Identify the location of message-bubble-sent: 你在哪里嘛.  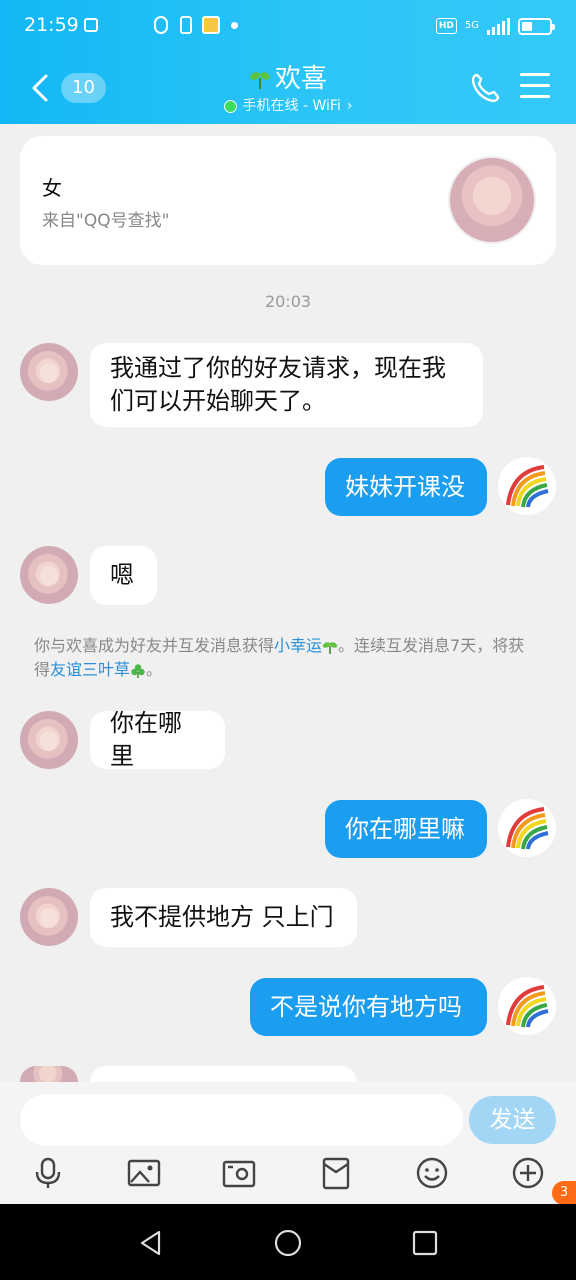
(406, 829).